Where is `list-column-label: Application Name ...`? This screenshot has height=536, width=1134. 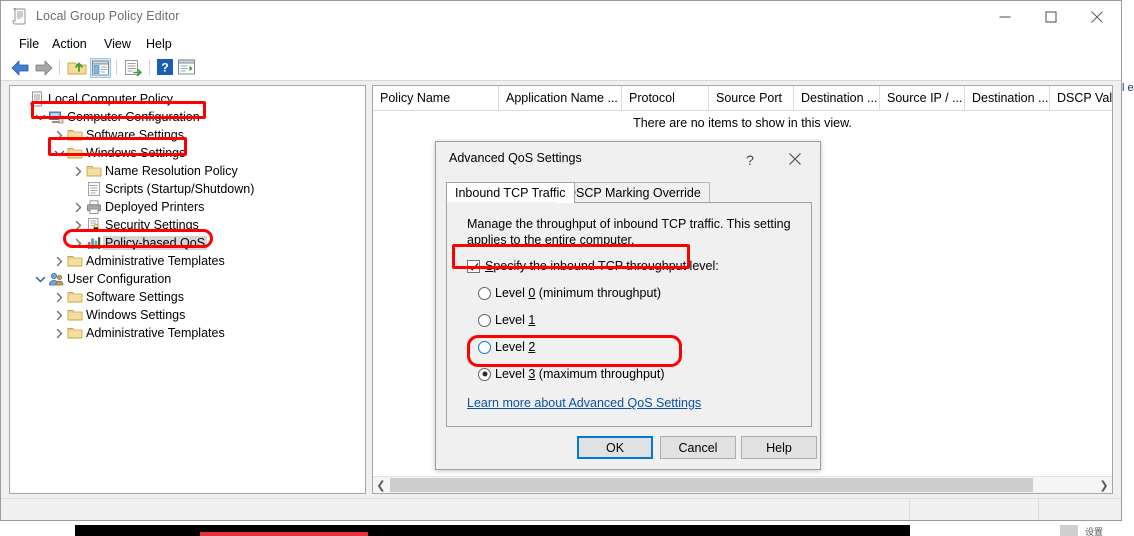 list-column-label: Application Name ... is located at coordinates (562, 98).